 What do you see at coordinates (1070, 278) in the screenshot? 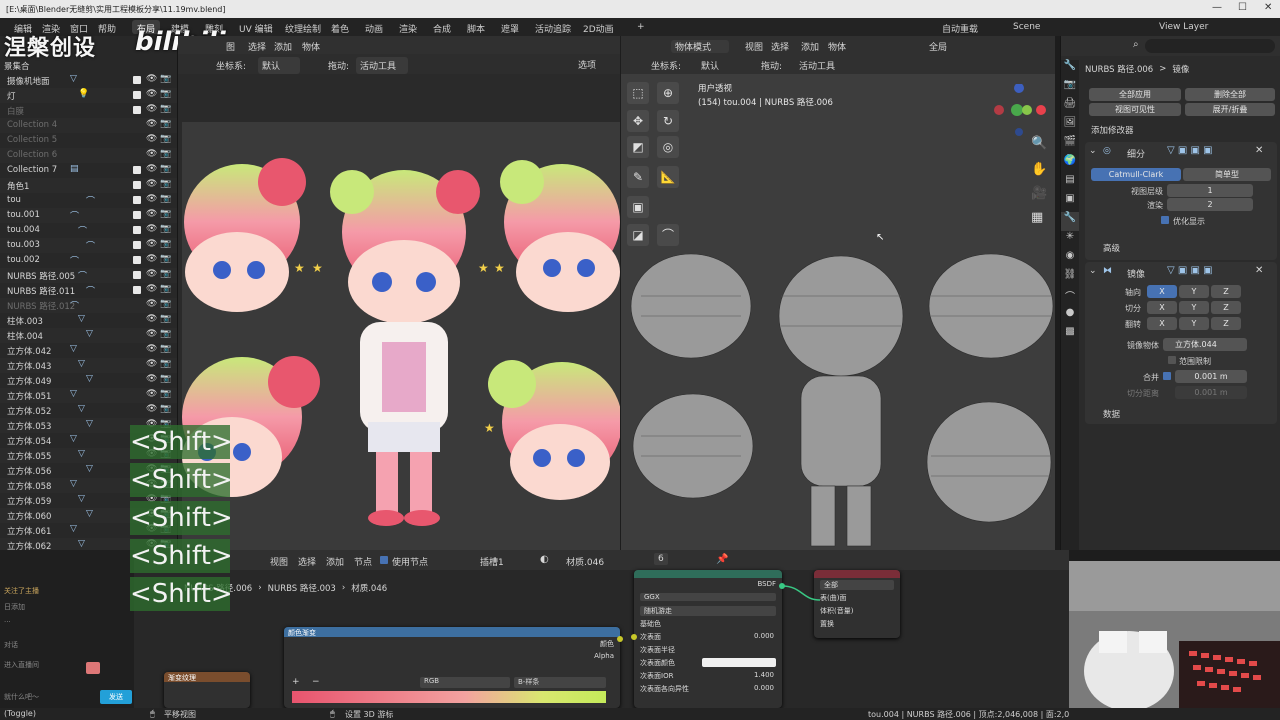
I see `constraints-tab-icon: ⛓` at bounding box center [1070, 278].